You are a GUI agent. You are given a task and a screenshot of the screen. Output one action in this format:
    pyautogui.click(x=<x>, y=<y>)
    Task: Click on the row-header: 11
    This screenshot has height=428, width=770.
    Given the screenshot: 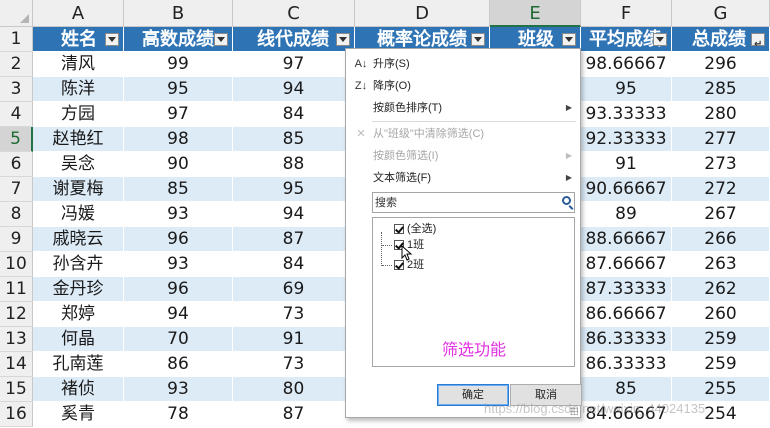 What is the action you would take?
    pyautogui.click(x=16, y=289)
    